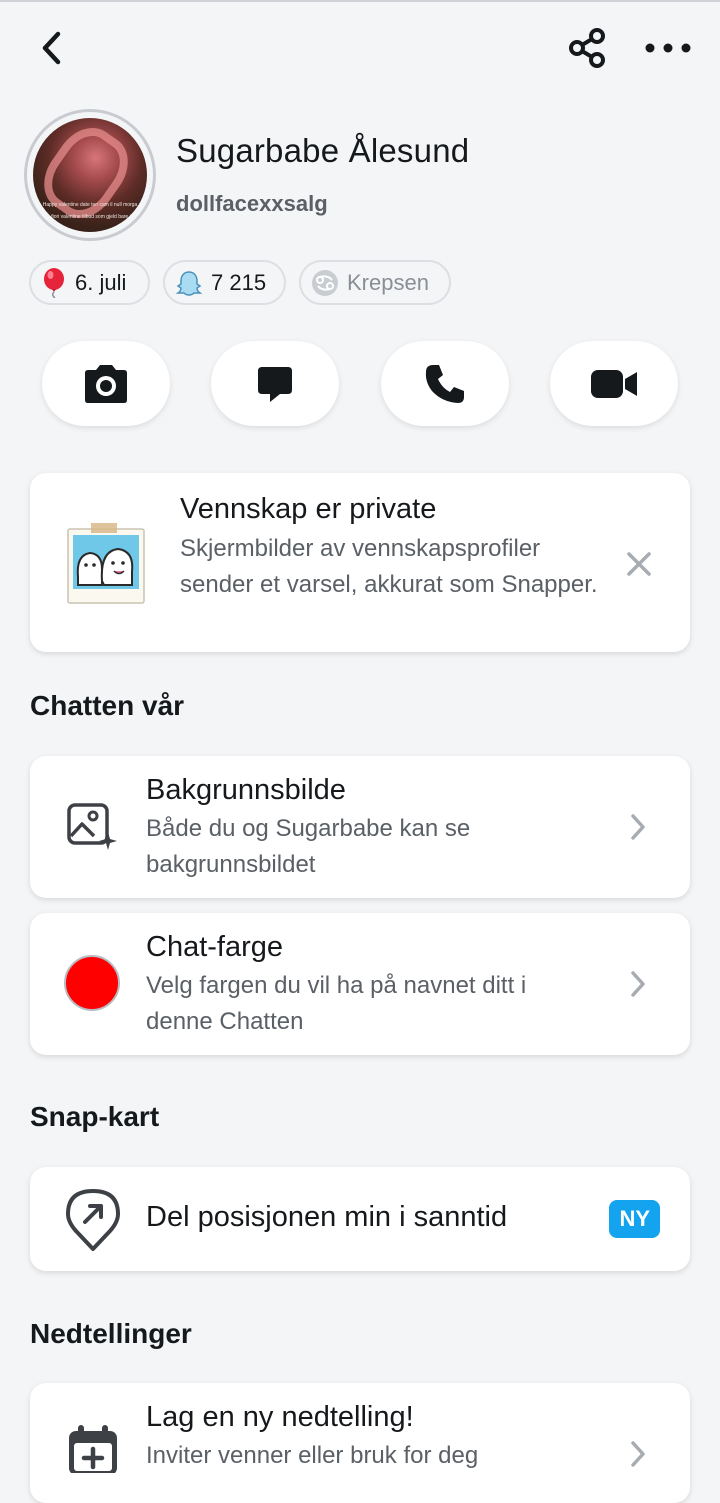 Image resolution: width=720 pixels, height=1503 pixels. Describe the element at coordinates (111, 1333) in the screenshot. I see `section-title-countdowns: Nedtellinger` at that location.